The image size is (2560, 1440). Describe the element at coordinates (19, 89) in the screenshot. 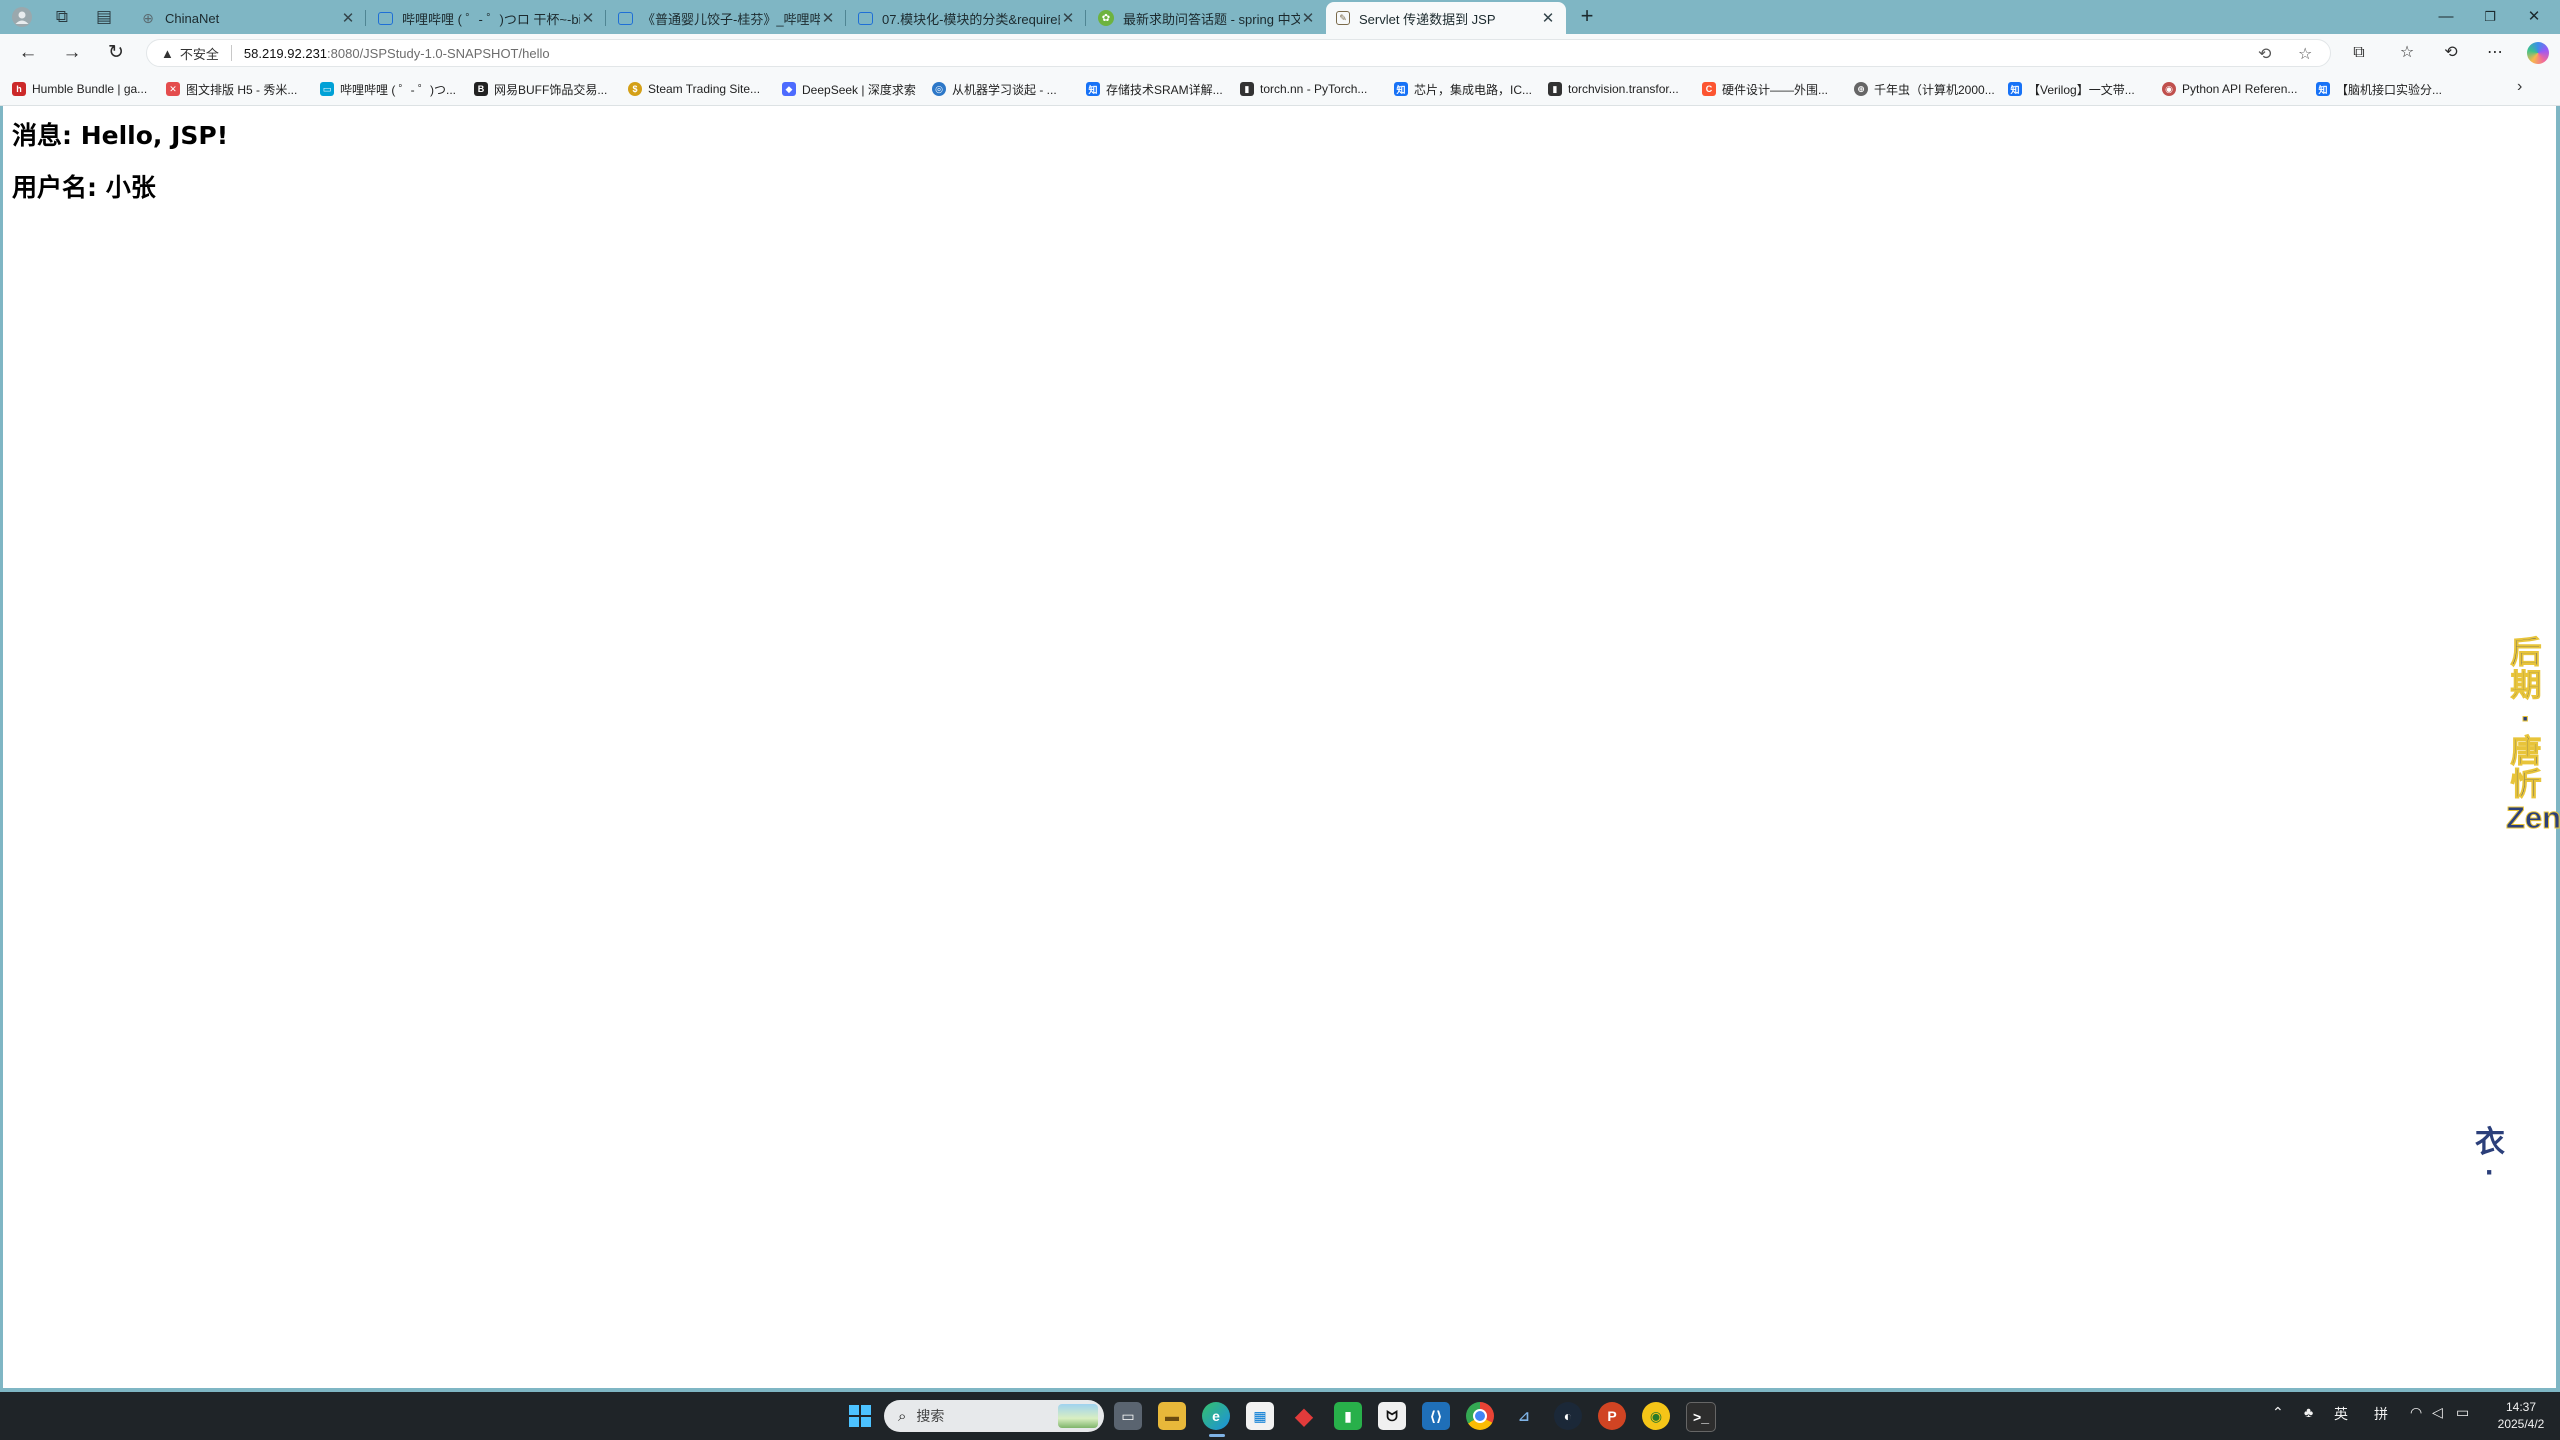

I see `humble-icon: h` at that location.